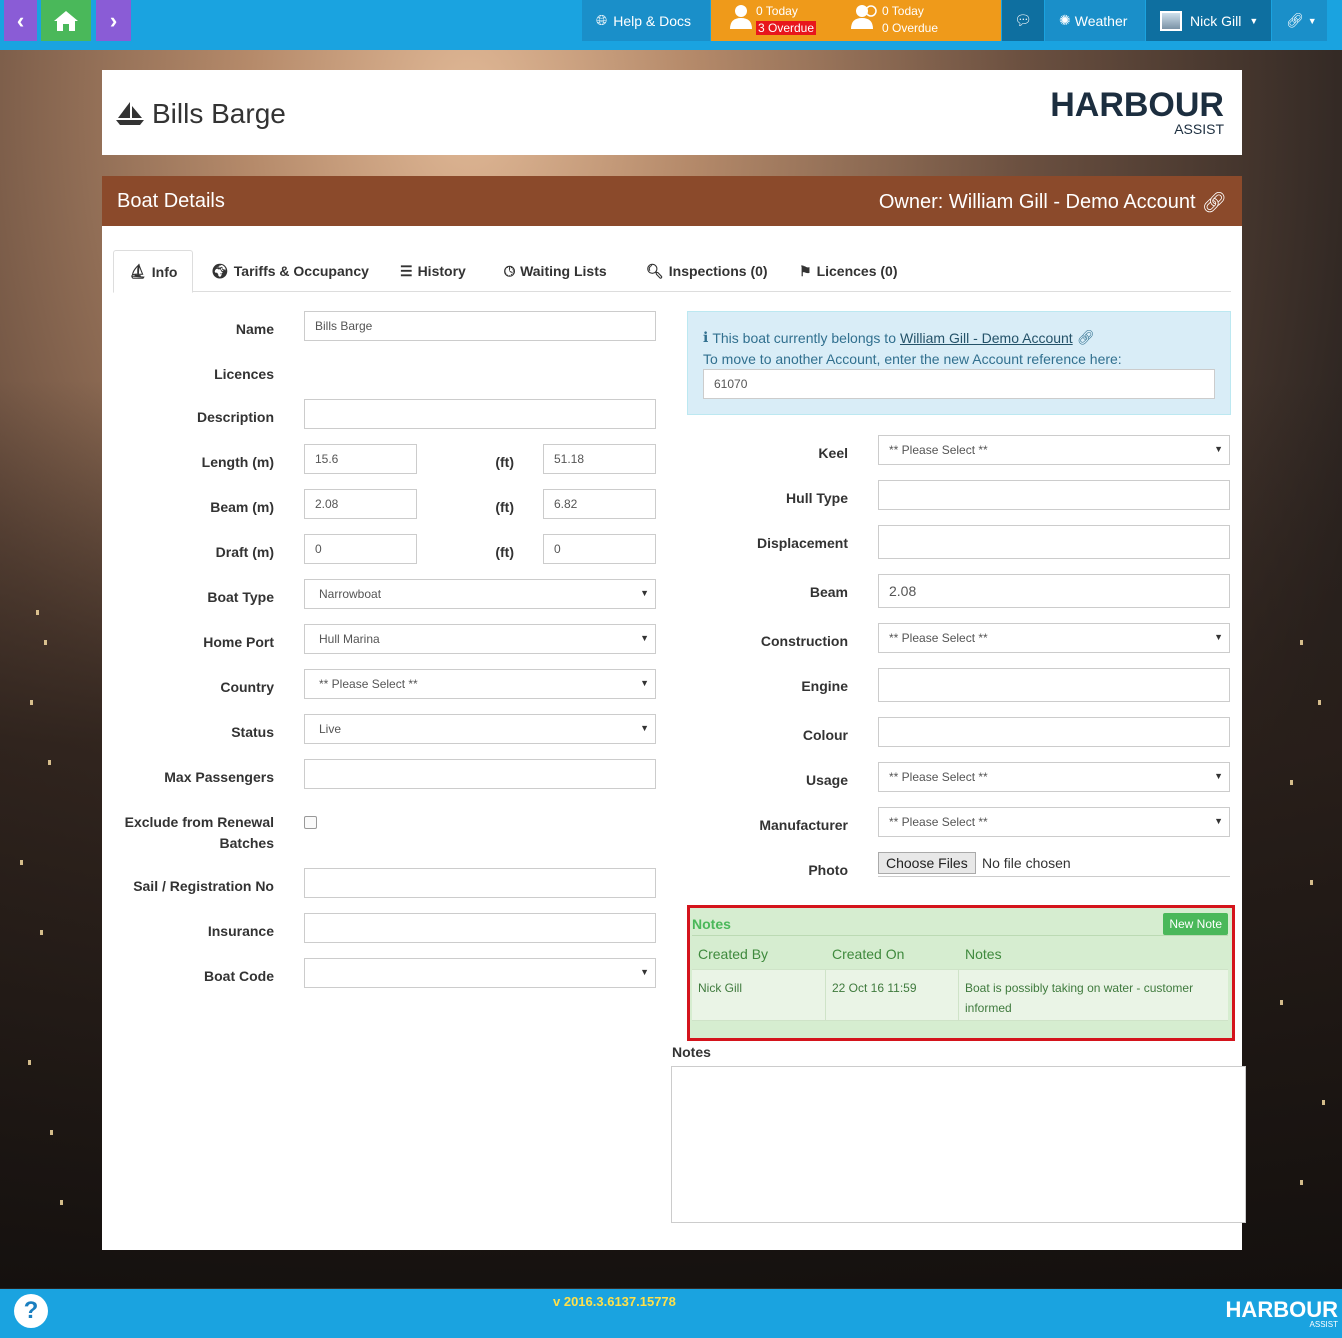  I want to click on back-button: ‹, so click(20, 20).